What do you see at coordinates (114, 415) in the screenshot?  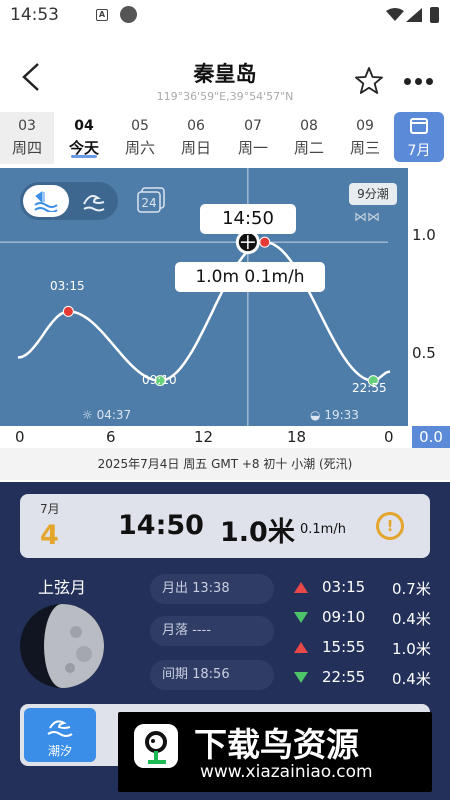 I see `sunrise-time: 04:37` at bounding box center [114, 415].